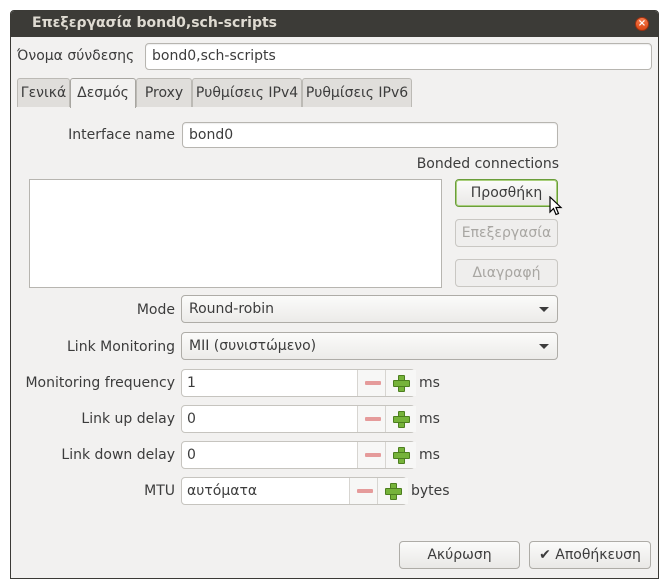 The width and height of the screenshot is (668, 587). I want to click on connection-name-field: bond0,sch-scripts, so click(398, 56).